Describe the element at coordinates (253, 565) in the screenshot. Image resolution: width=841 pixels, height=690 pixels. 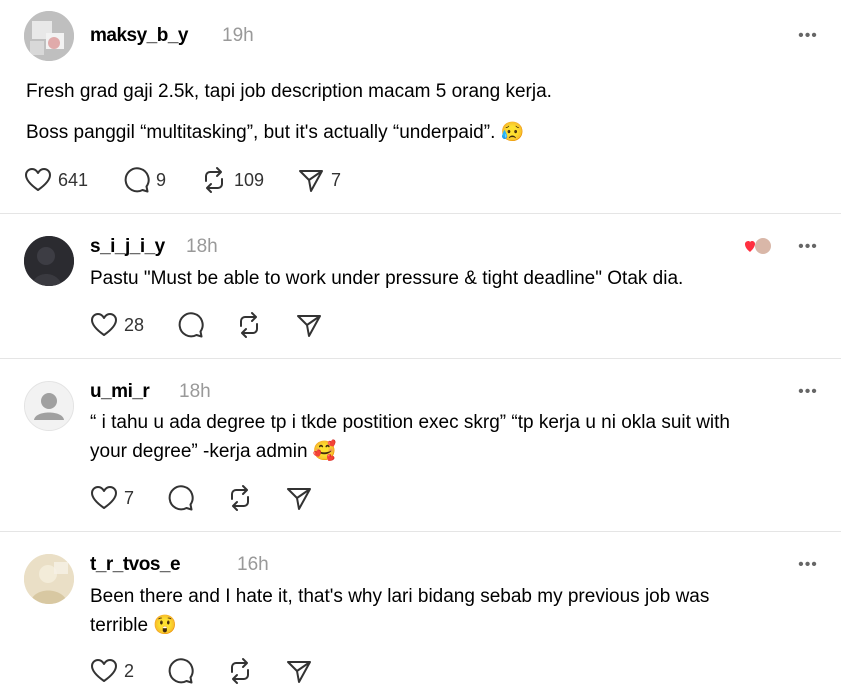
I see `timestamp: 16h` at that location.